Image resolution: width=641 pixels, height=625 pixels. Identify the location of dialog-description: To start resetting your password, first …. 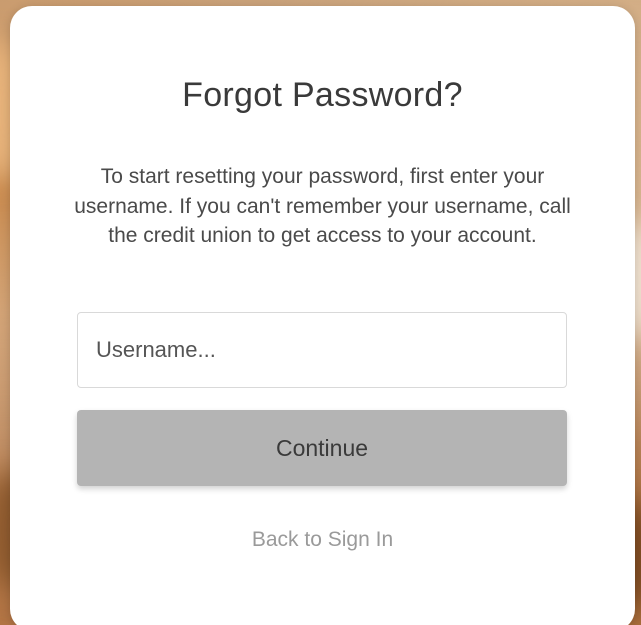
(322, 206).